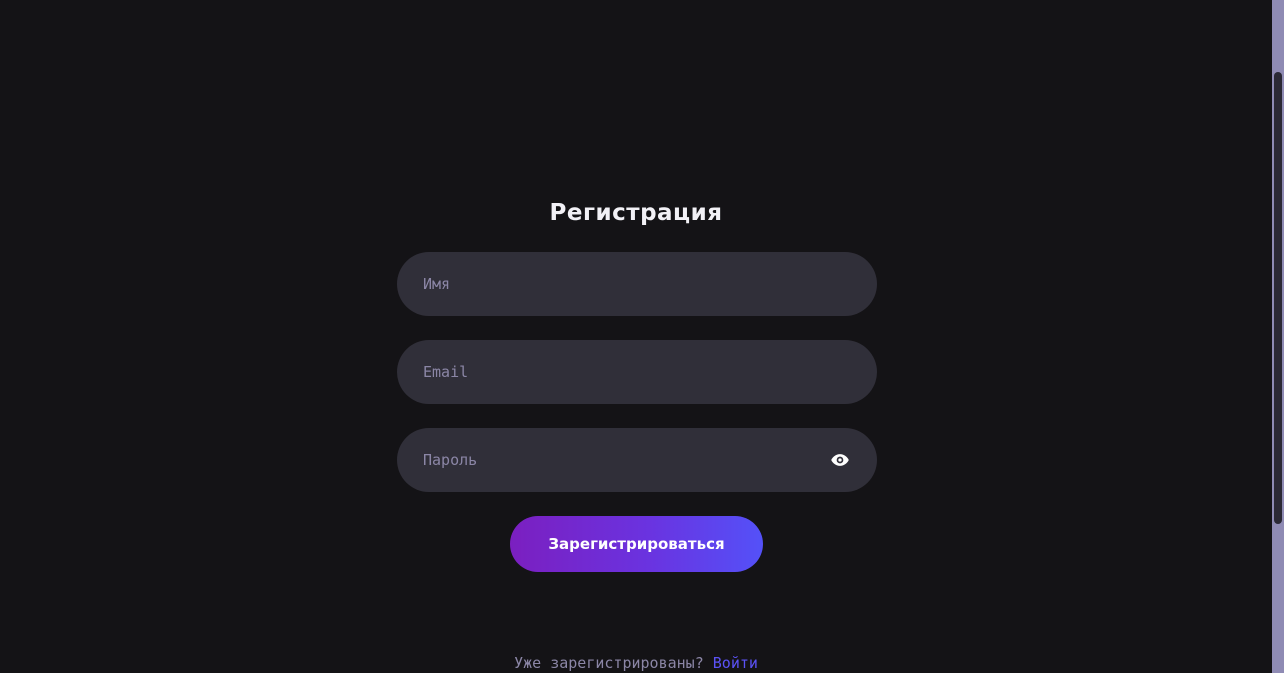 Image resolution: width=1284 pixels, height=673 pixels. I want to click on register-button: Зарегистрироваться, so click(636, 544).